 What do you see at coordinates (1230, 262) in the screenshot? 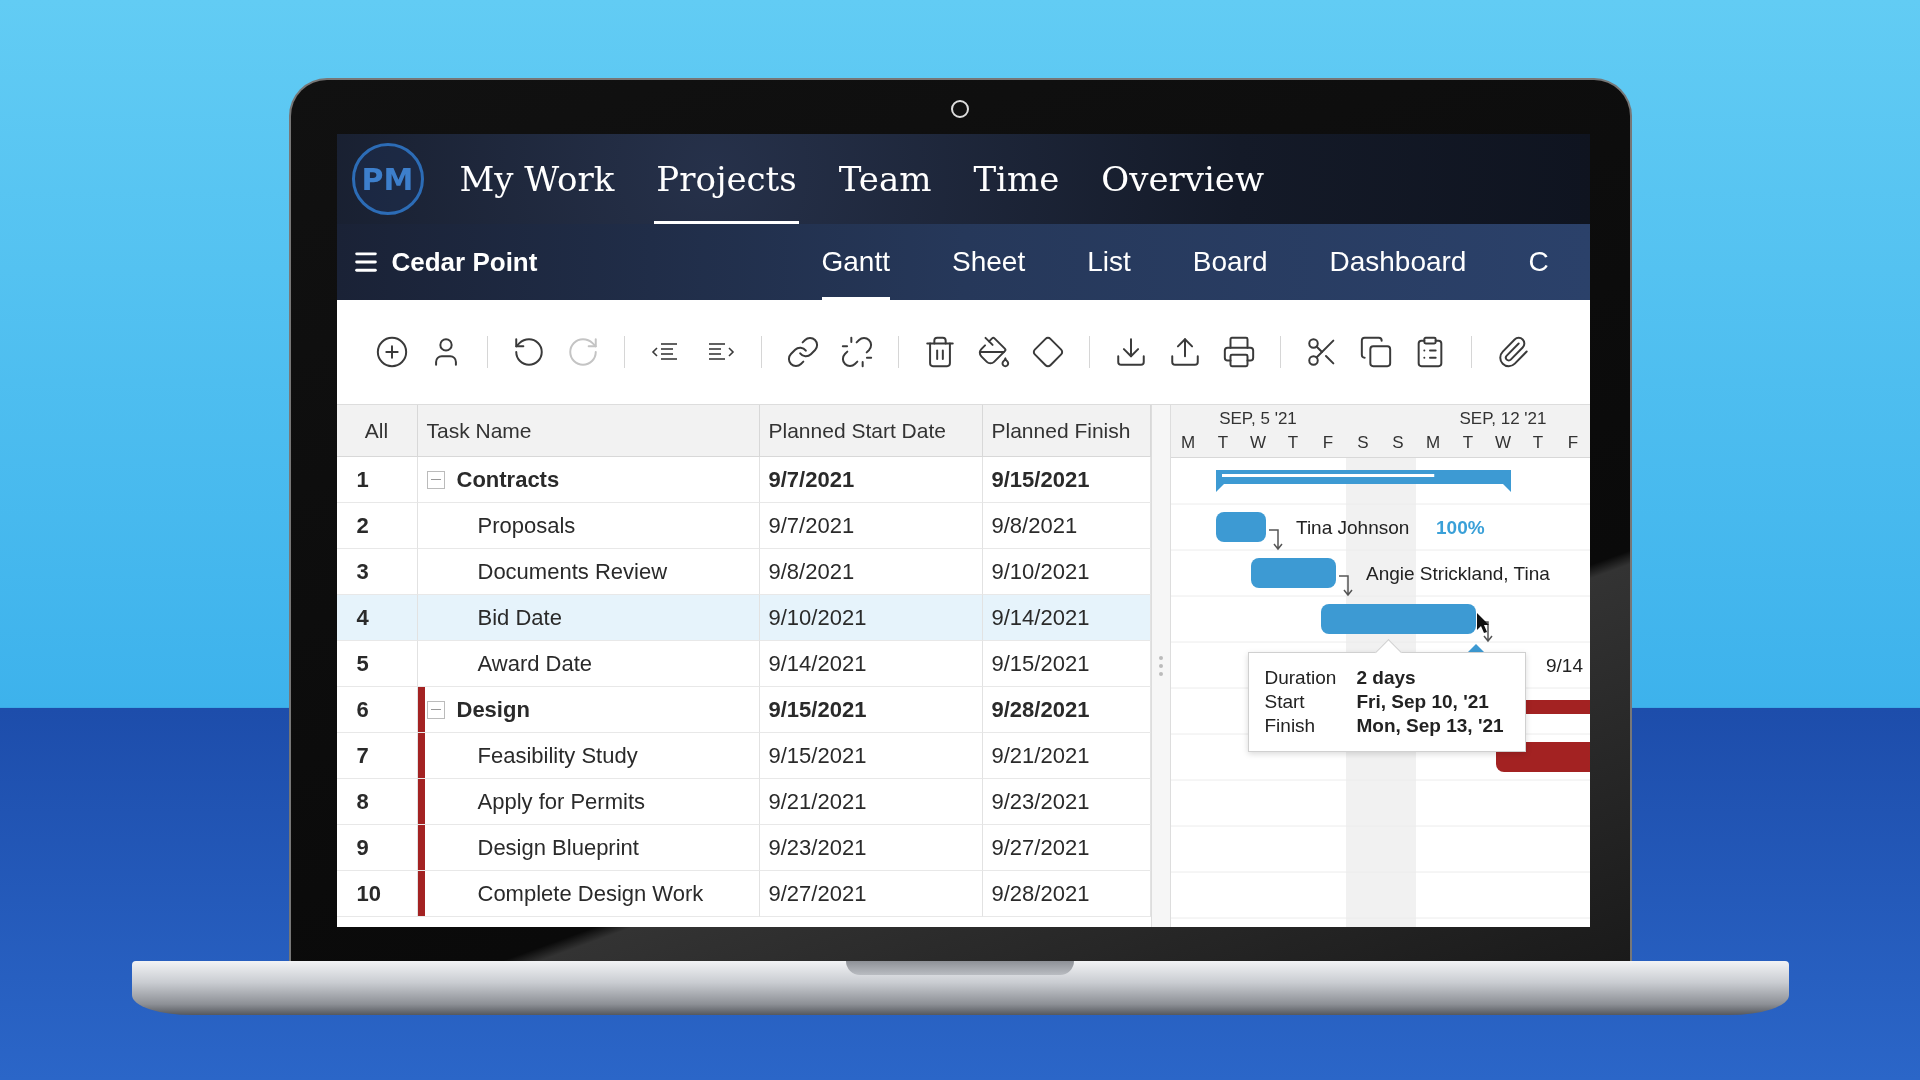
I see `view-tab: Board` at bounding box center [1230, 262].